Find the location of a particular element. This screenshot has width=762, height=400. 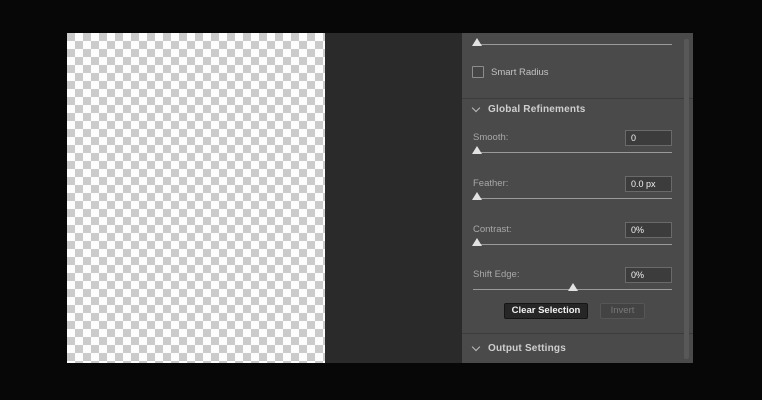

global-refinements-header: Global Refinements is located at coordinates (528, 109).